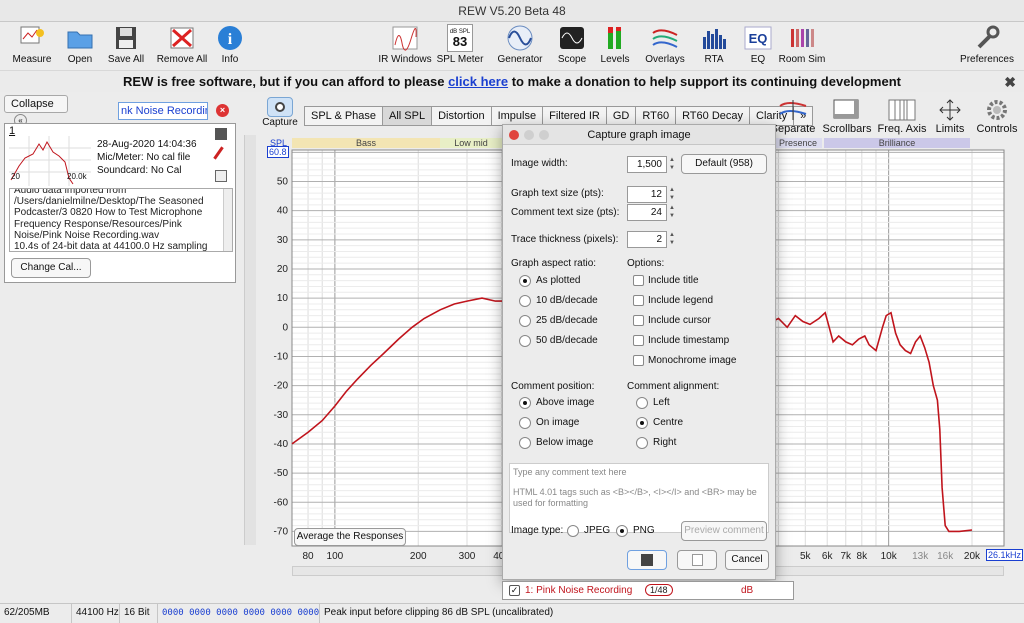 This screenshot has width=1024, height=623. Describe the element at coordinates (126, 45) in the screenshot. I see `save-all-button: Save All` at that location.